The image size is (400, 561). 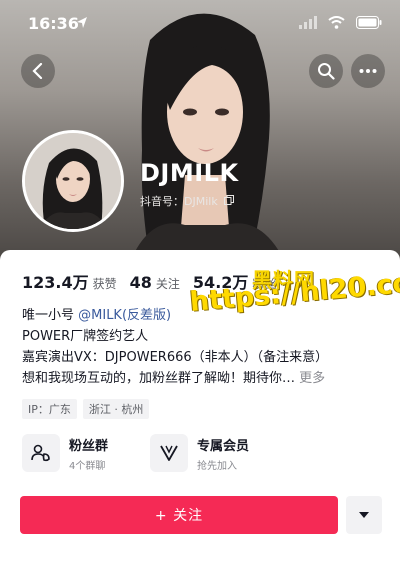 I want to click on caret-down-icon, so click(x=364, y=515).